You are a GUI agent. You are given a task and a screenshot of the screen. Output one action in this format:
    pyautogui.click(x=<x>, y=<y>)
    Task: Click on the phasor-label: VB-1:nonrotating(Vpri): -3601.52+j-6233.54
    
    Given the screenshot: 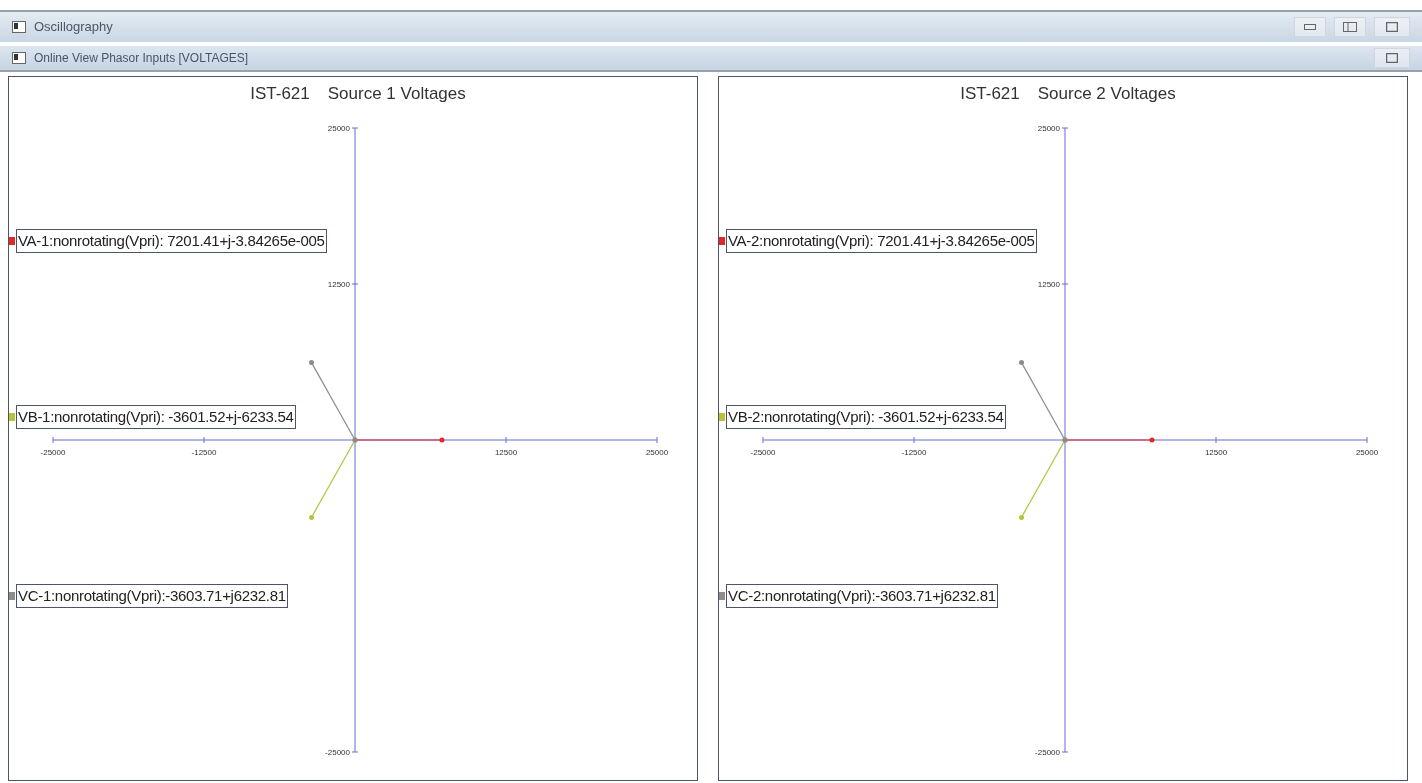 What is the action you would take?
    pyautogui.click(x=156, y=417)
    